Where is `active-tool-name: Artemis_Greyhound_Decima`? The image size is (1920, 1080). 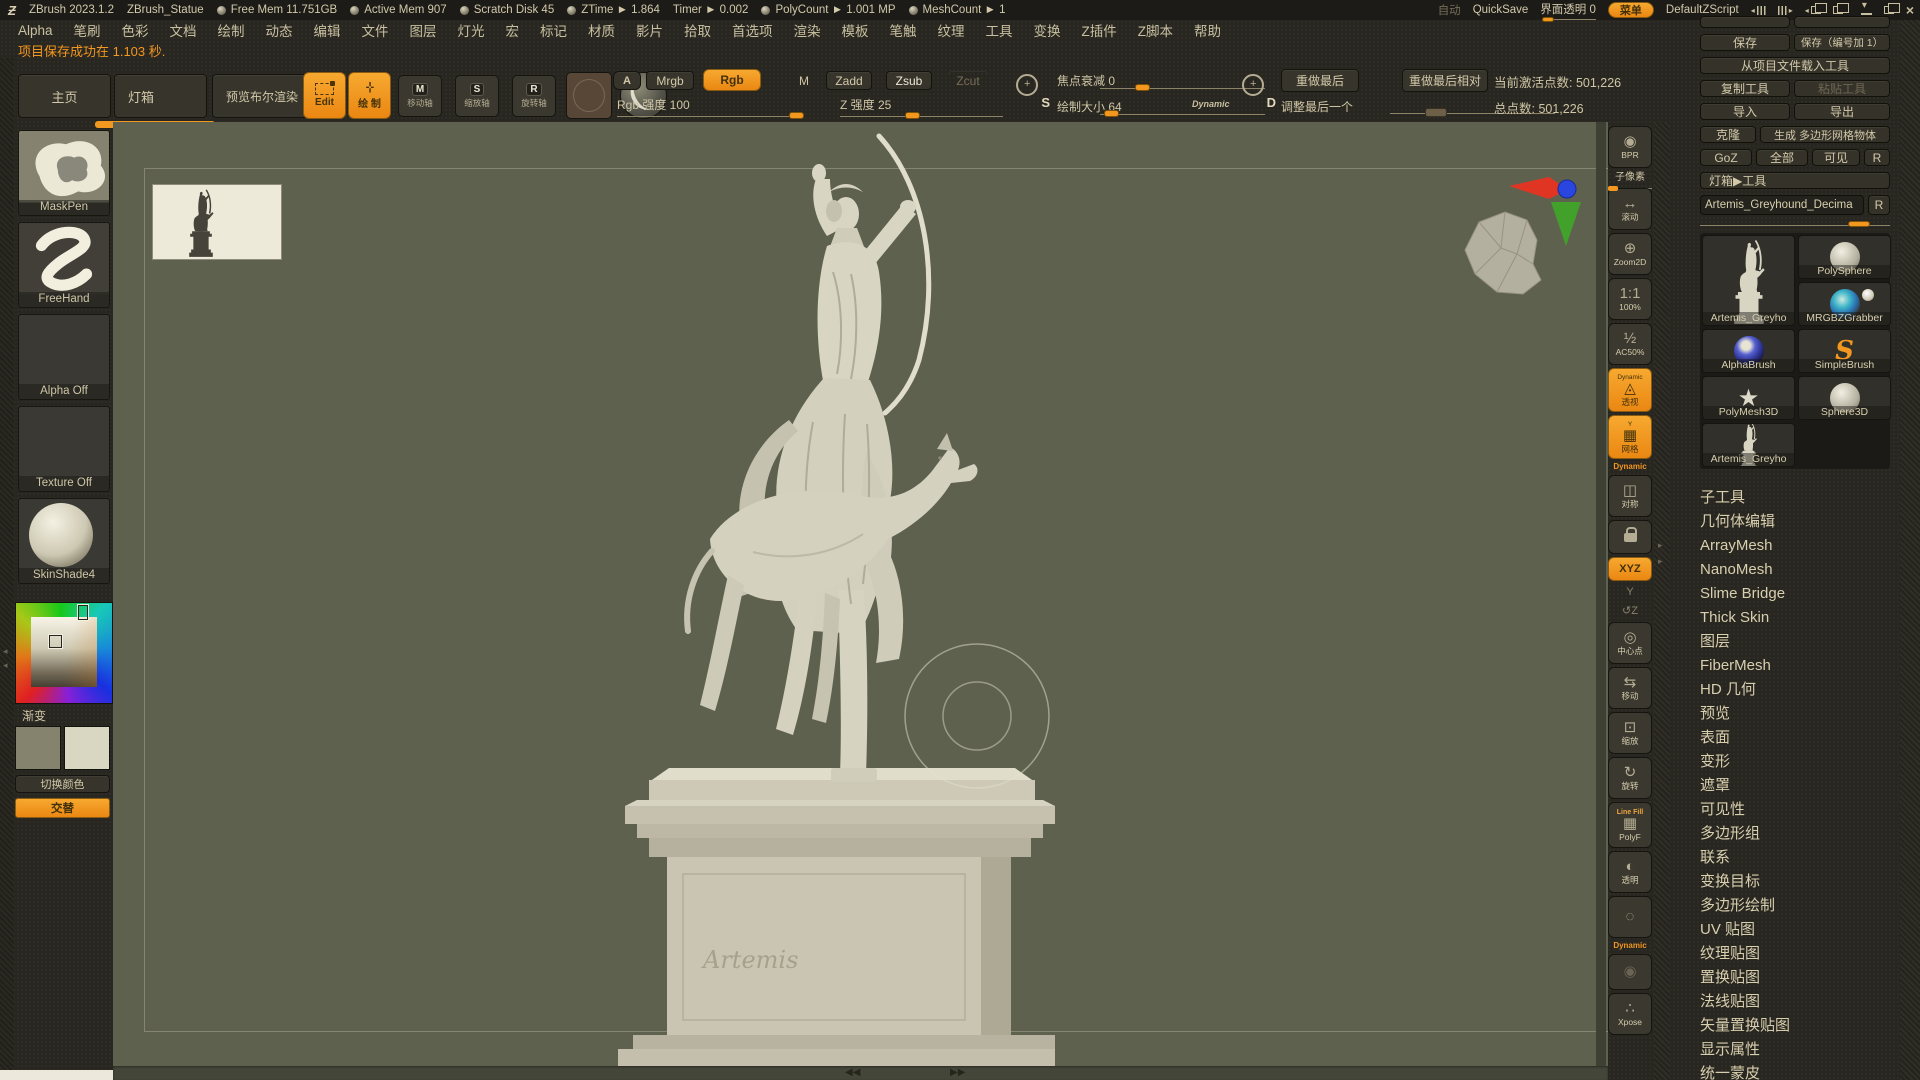
active-tool-name: Artemis_Greyhound_Decima is located at coordinates (1782, 205).